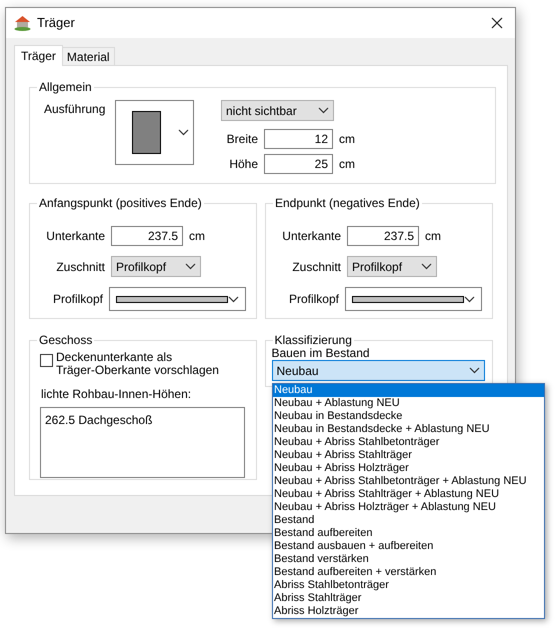 This screenshot has height=628, width=555. I want to click on number-field: 25, so click(298, 164).